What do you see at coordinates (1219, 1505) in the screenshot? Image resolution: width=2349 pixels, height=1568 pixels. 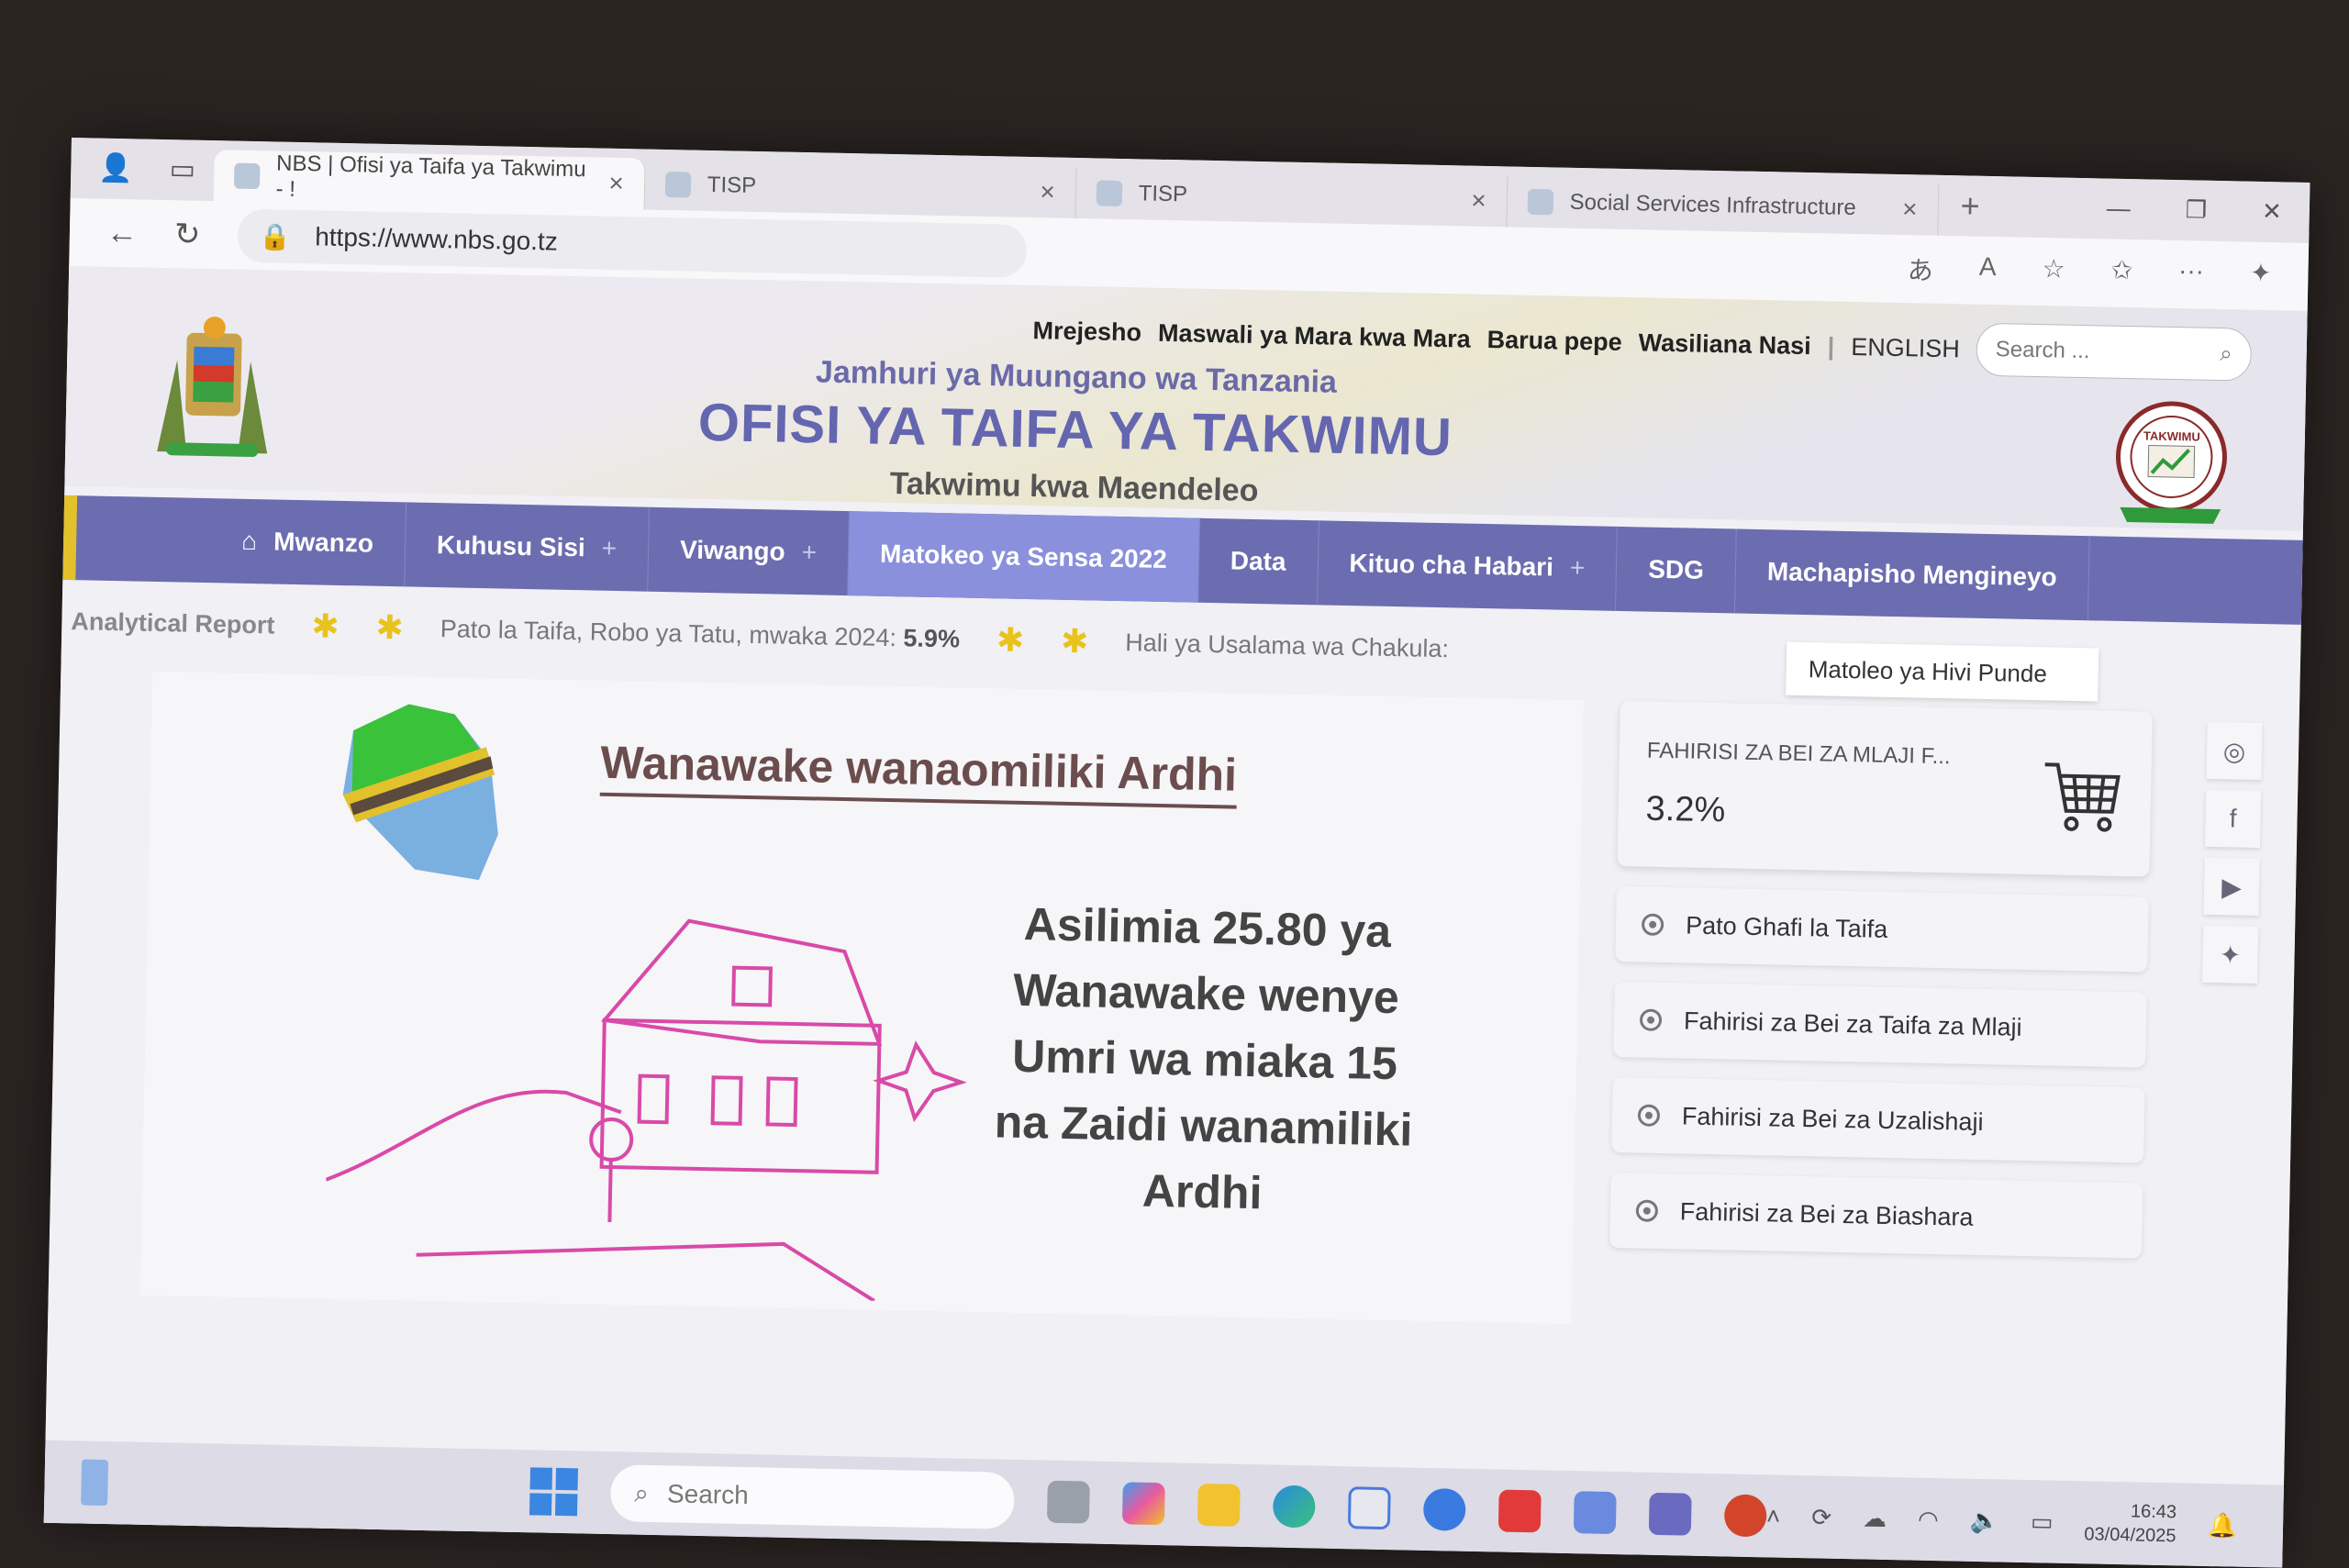 I see `file-explorer-icon` at bounding box center [1219, 1505].